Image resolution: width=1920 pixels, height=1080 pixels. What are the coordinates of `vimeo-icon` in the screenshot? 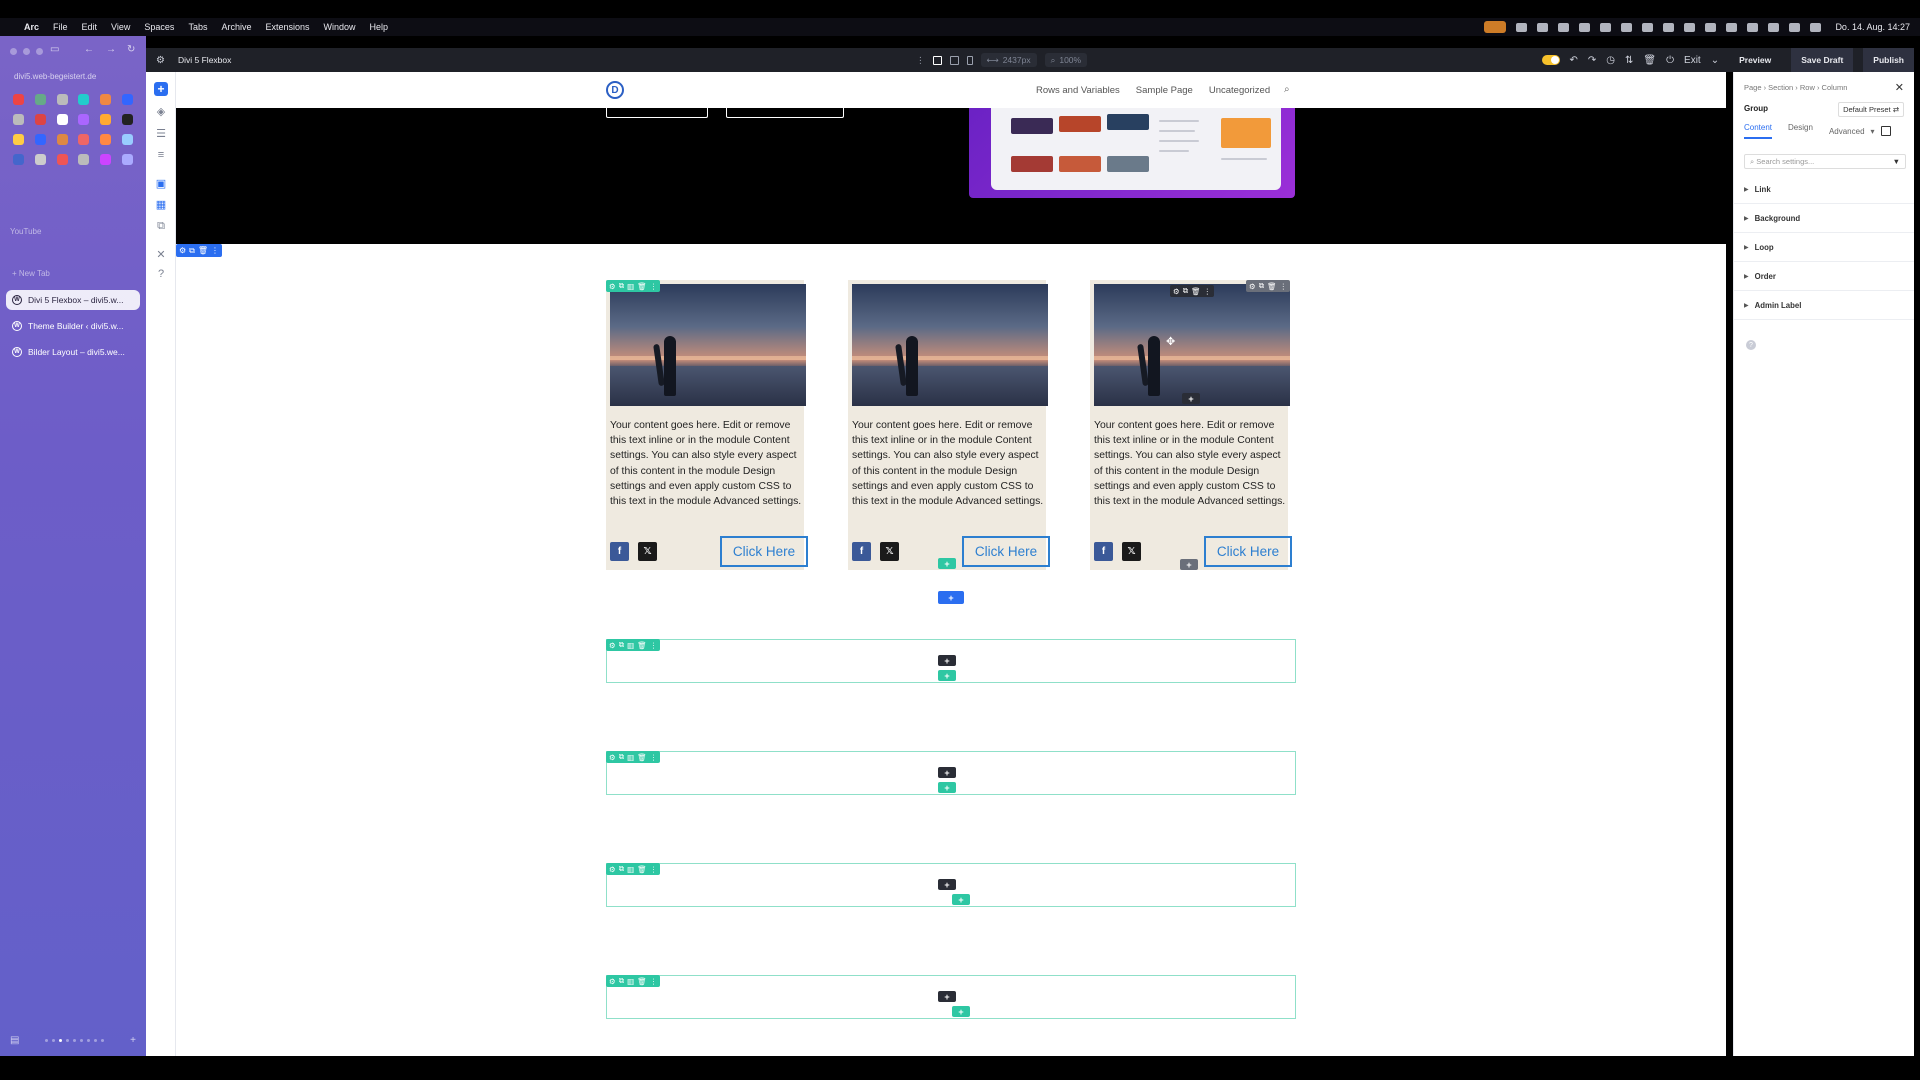 It's located at (1606, 27).